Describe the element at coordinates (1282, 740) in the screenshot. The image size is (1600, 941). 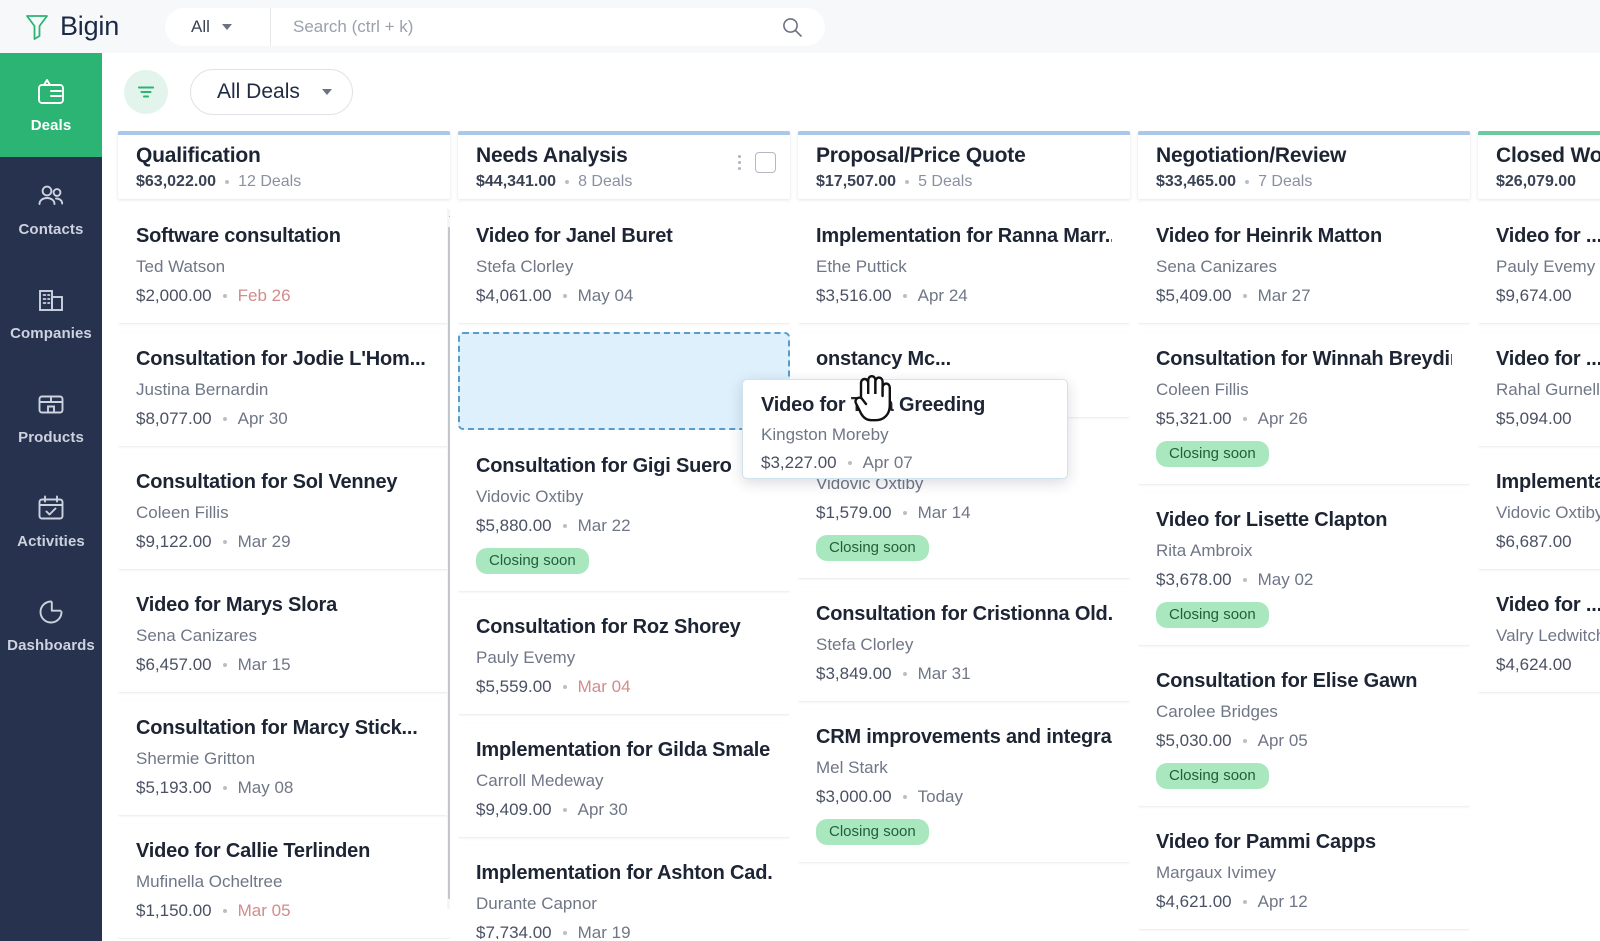
I see `card-close-date: Apr 05` at that location.